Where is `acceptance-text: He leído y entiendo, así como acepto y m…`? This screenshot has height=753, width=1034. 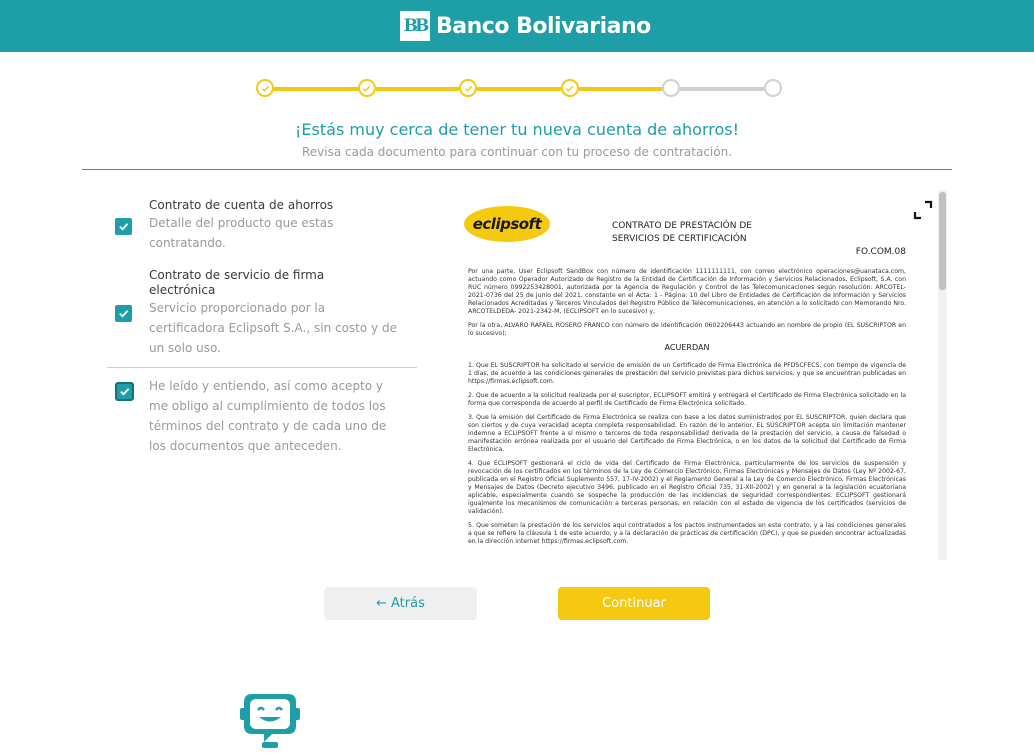
acceptance-text: He leído y entiendo, así como acepto y m… is located at coordinates (268, 416).